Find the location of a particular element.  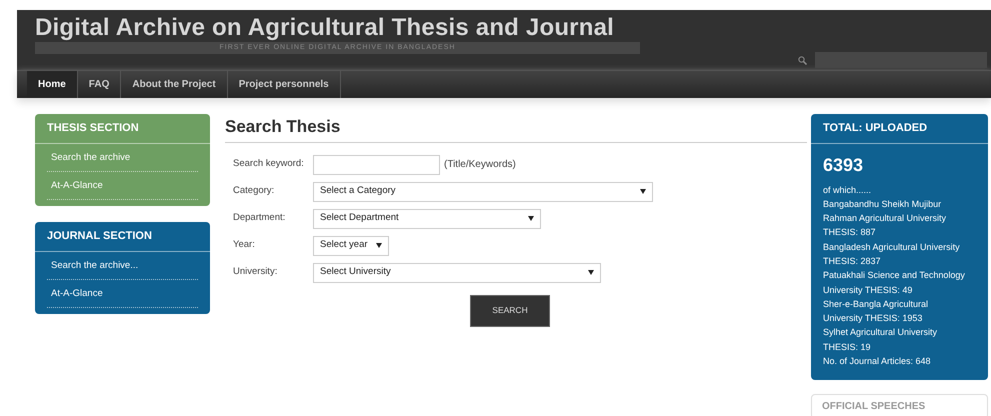

stats-line: THESIS: 2837 is located at coordinates (852, 261).